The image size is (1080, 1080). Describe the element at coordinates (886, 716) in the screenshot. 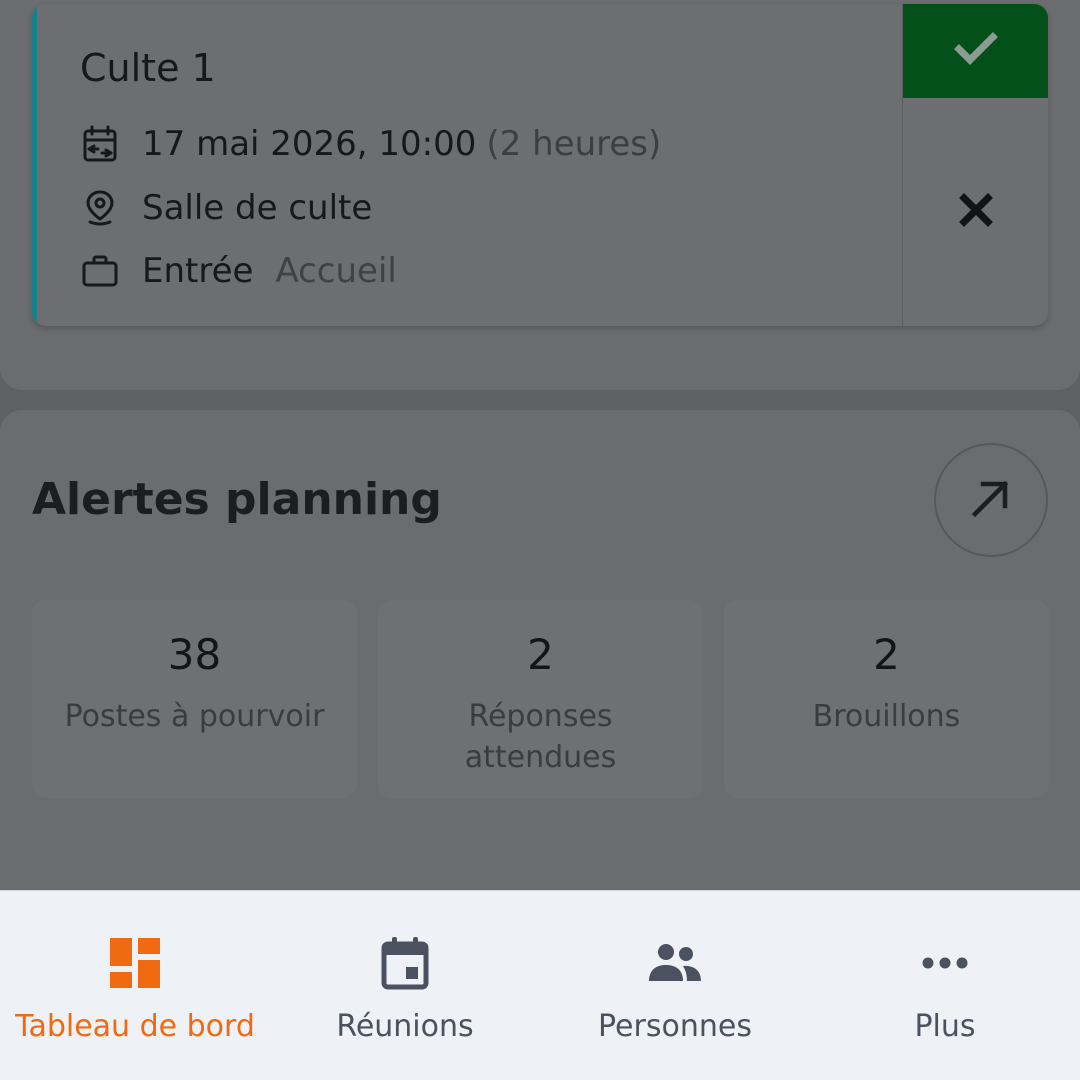

I see `stat-label: Brouillons` at that location.